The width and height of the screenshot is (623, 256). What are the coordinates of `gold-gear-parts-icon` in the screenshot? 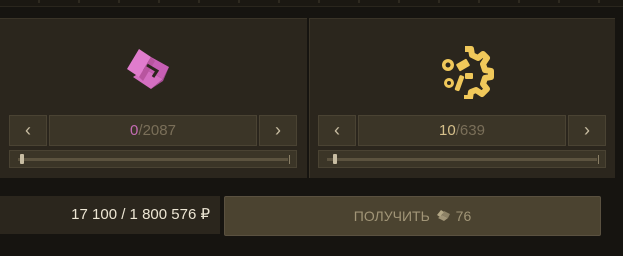 It's located at (465, 72).